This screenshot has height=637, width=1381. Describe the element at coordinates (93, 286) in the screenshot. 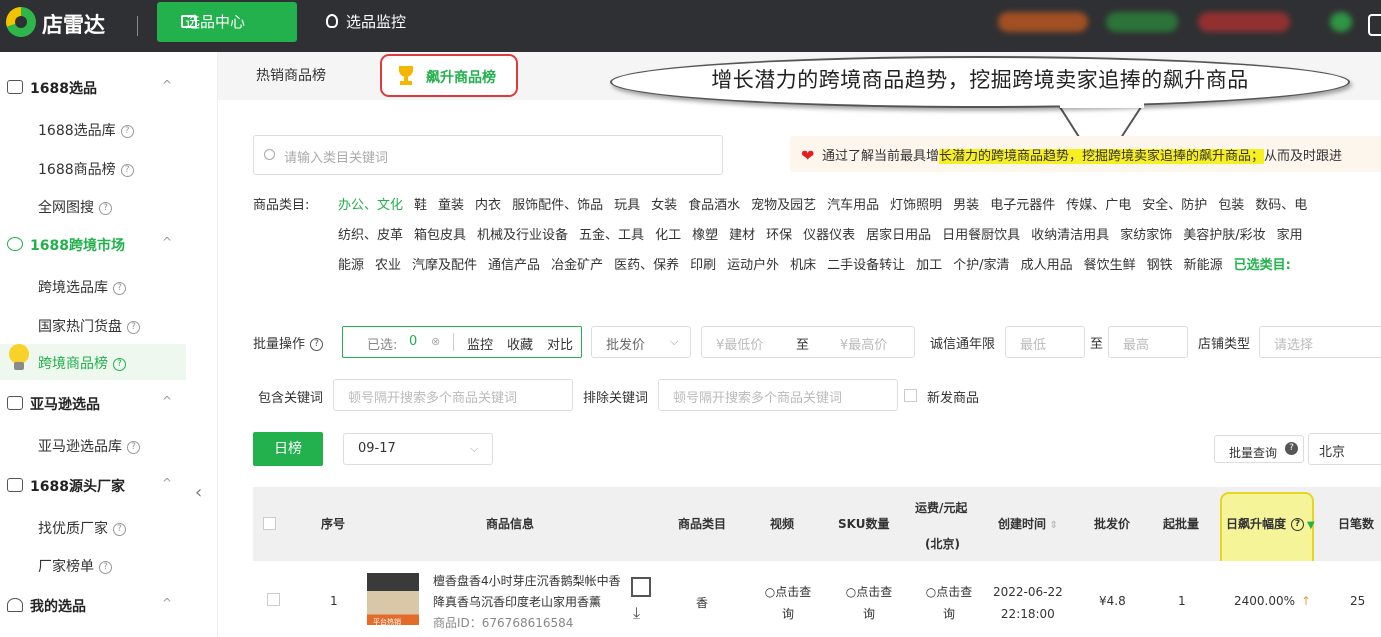

I see `sidebar-item-crossborder-library: 跨境选品库?` at that location.